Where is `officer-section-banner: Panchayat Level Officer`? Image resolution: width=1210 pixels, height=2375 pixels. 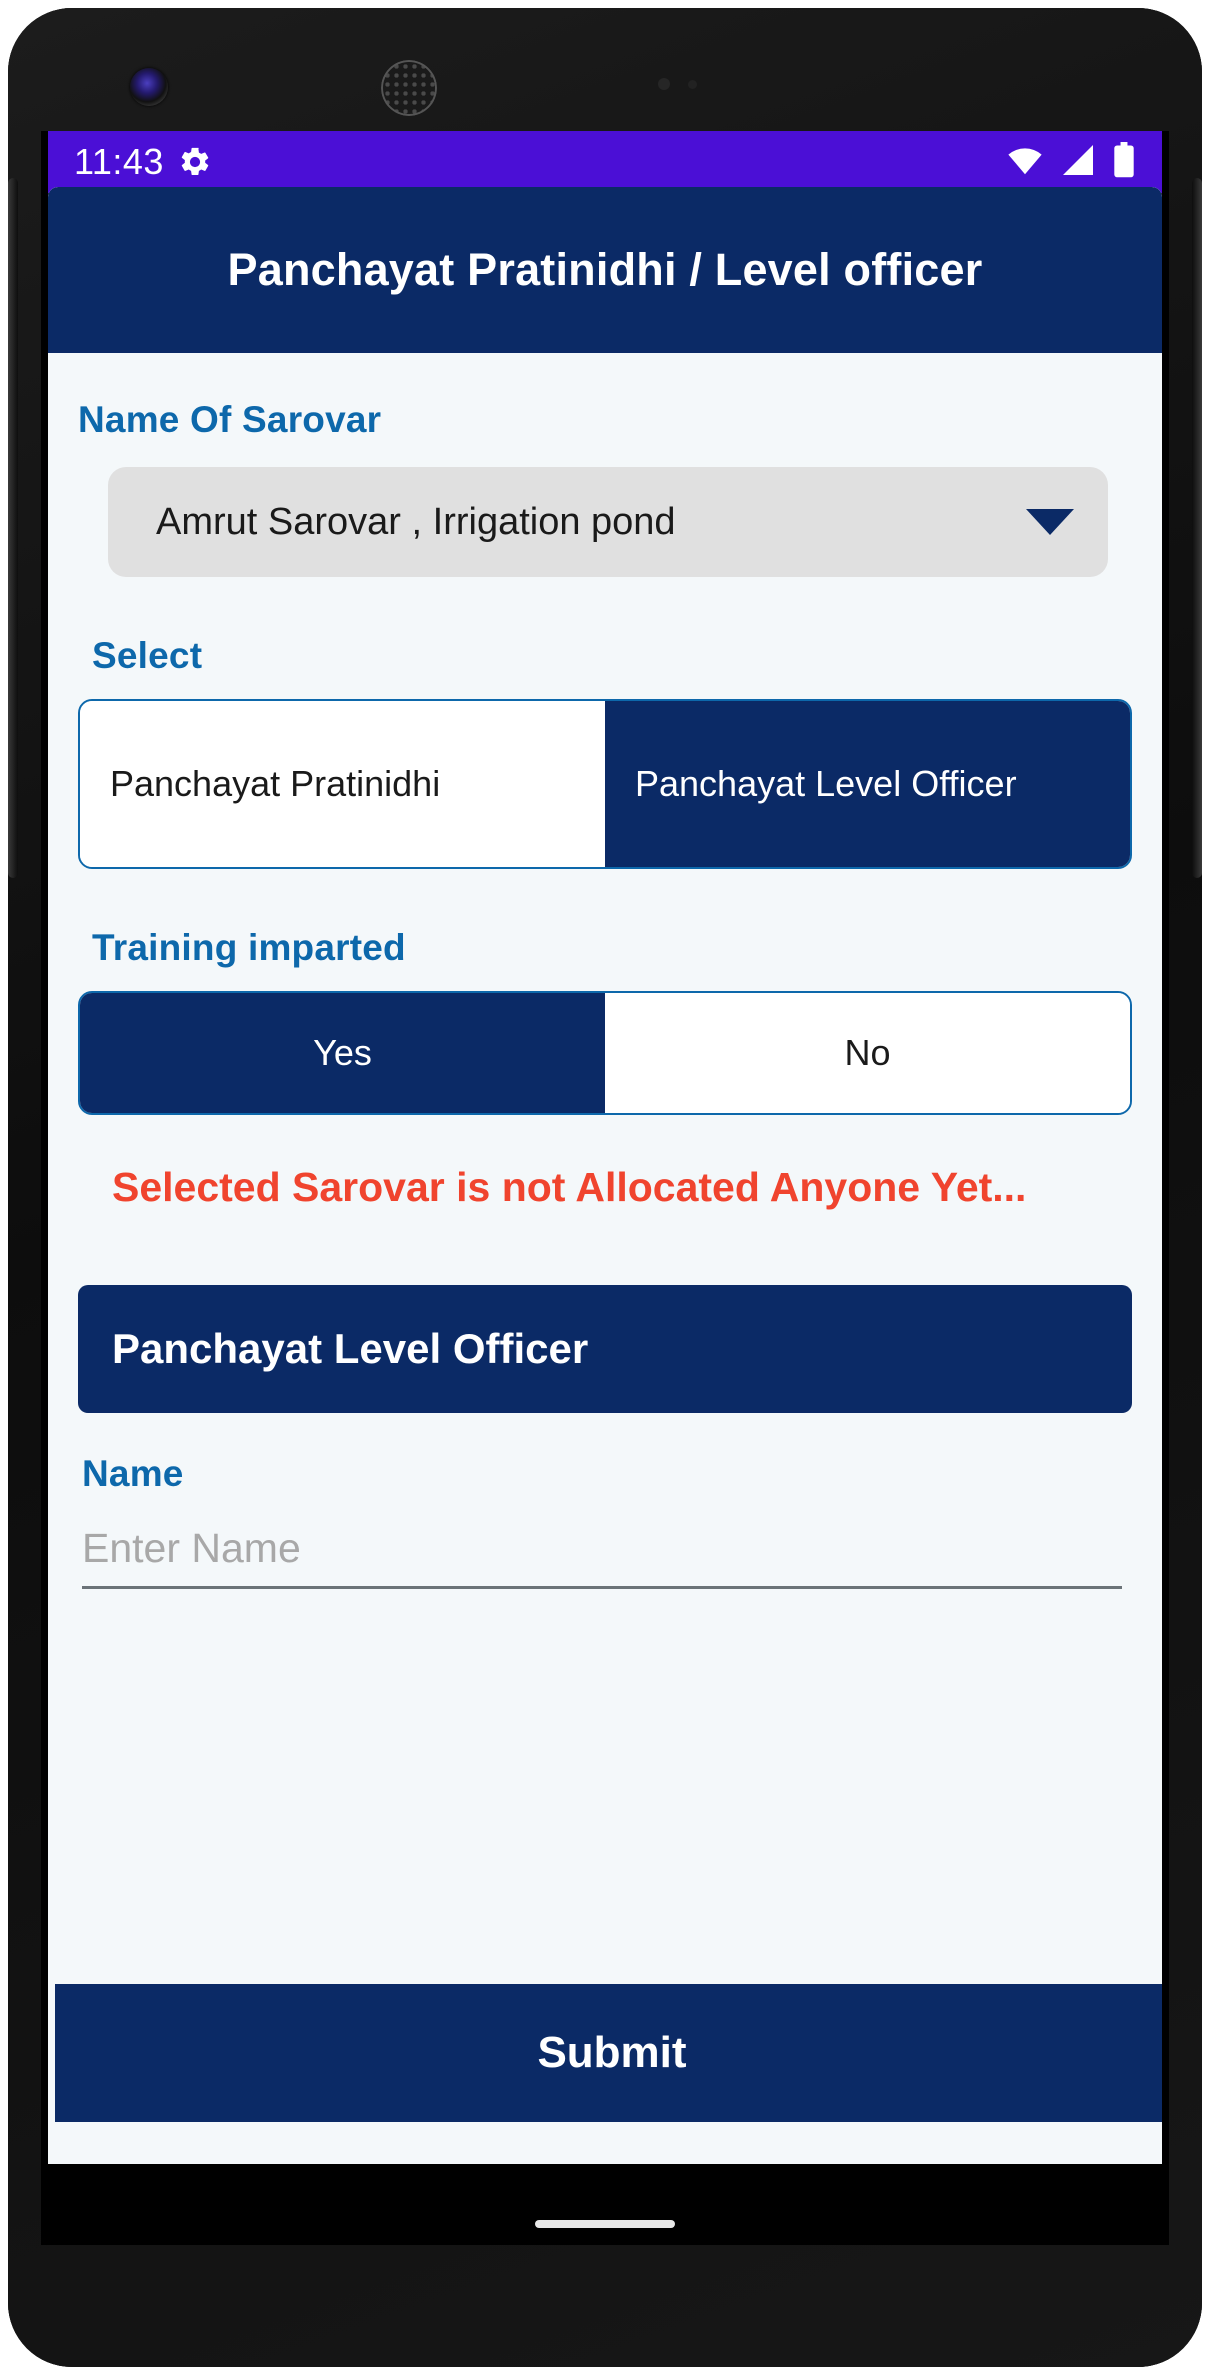 officer-section-banner: Panchayat Level Officer is located at coordinates (605, 1349).